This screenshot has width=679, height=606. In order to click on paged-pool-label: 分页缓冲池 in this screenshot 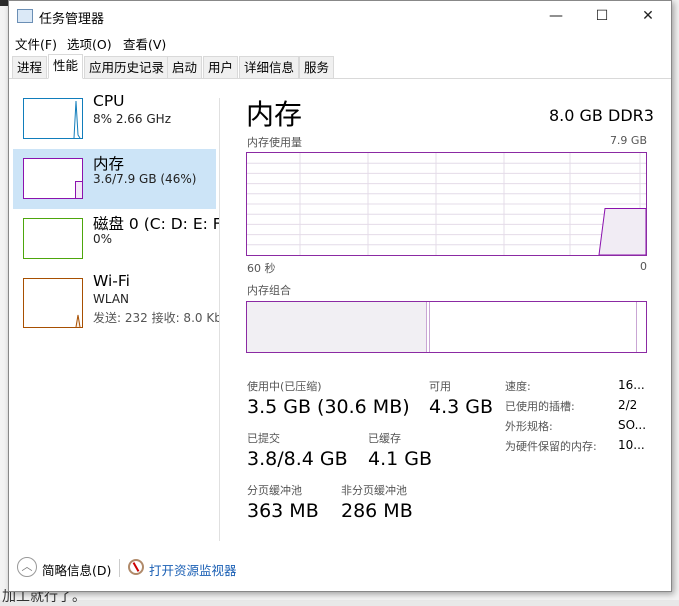, I will do `click(274, 490)`.